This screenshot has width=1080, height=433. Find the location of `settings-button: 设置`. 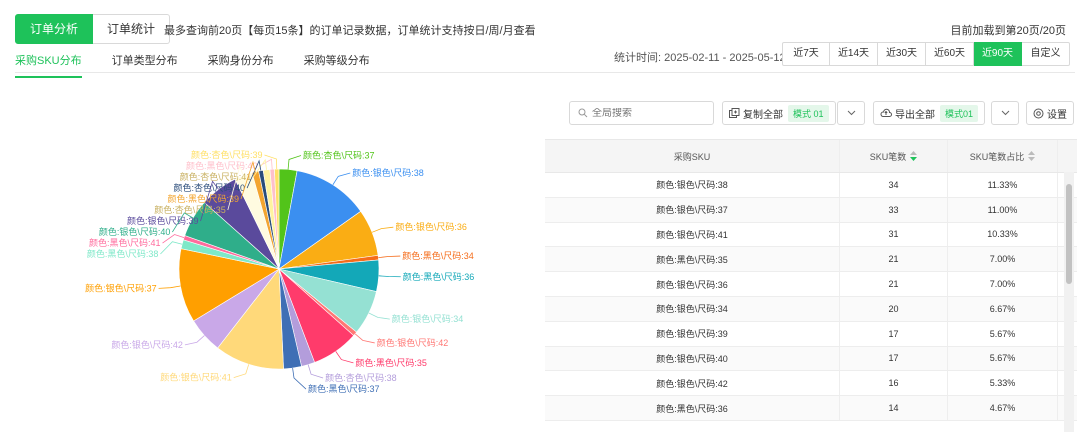

settings-button: 设置 is located at coordinates (1050, 113).